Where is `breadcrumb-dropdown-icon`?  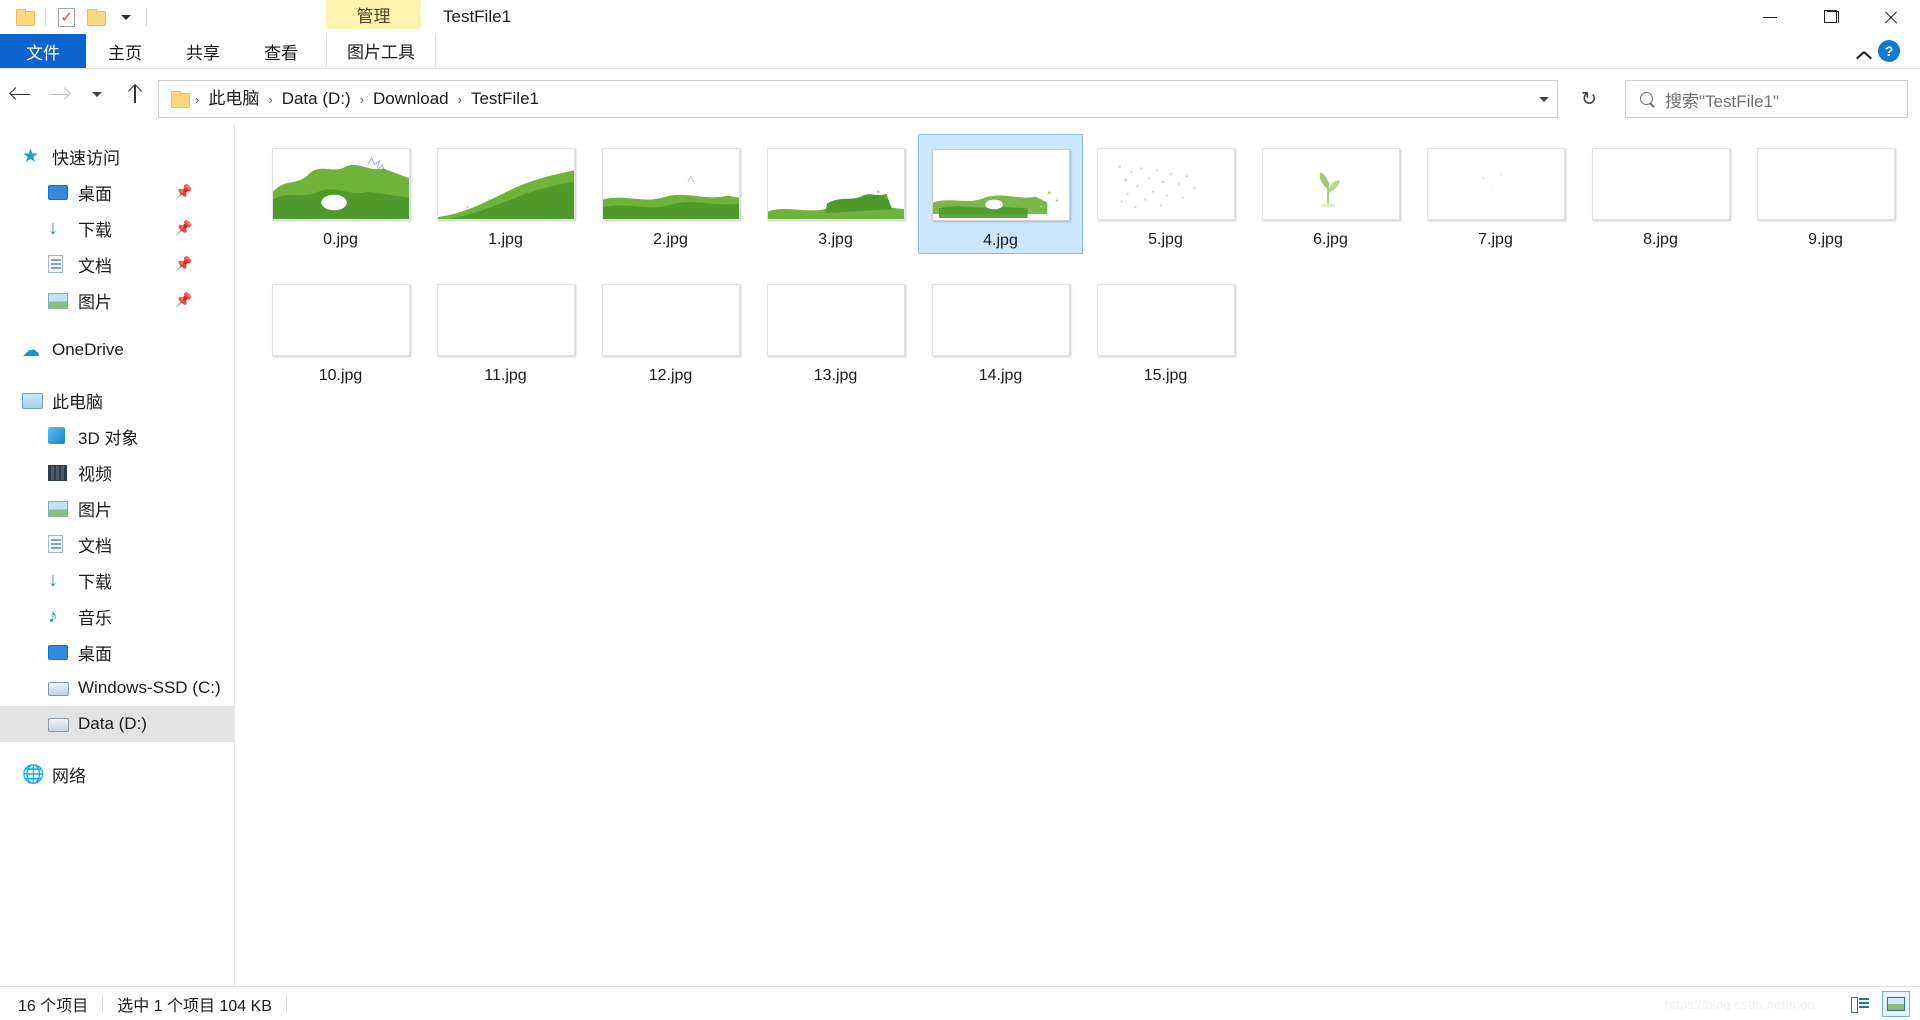
breadcrumb-dropdown-icon is located at coordinates (1544, 99).